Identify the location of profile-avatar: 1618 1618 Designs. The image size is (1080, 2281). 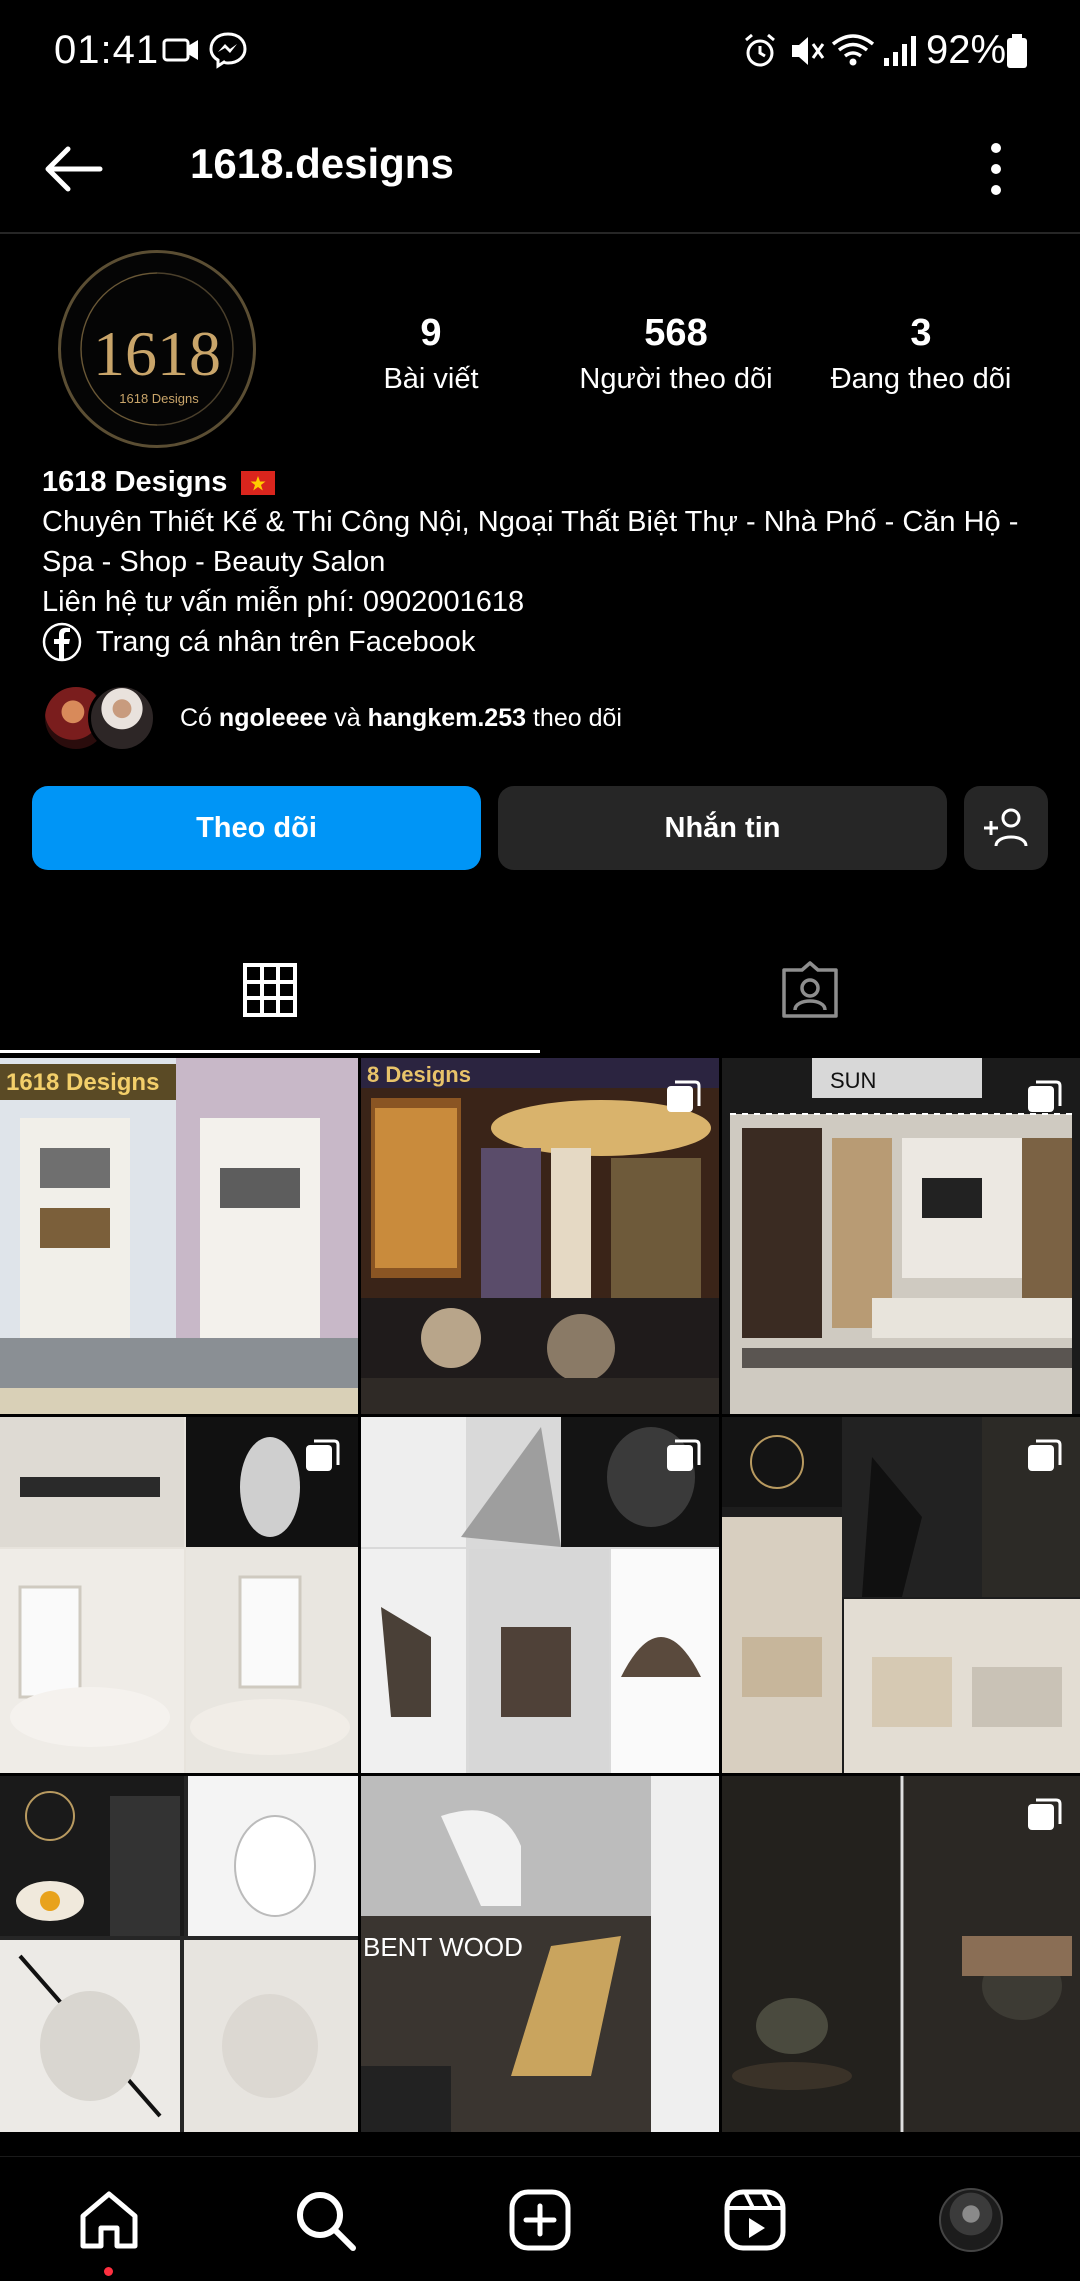
(157, 349).